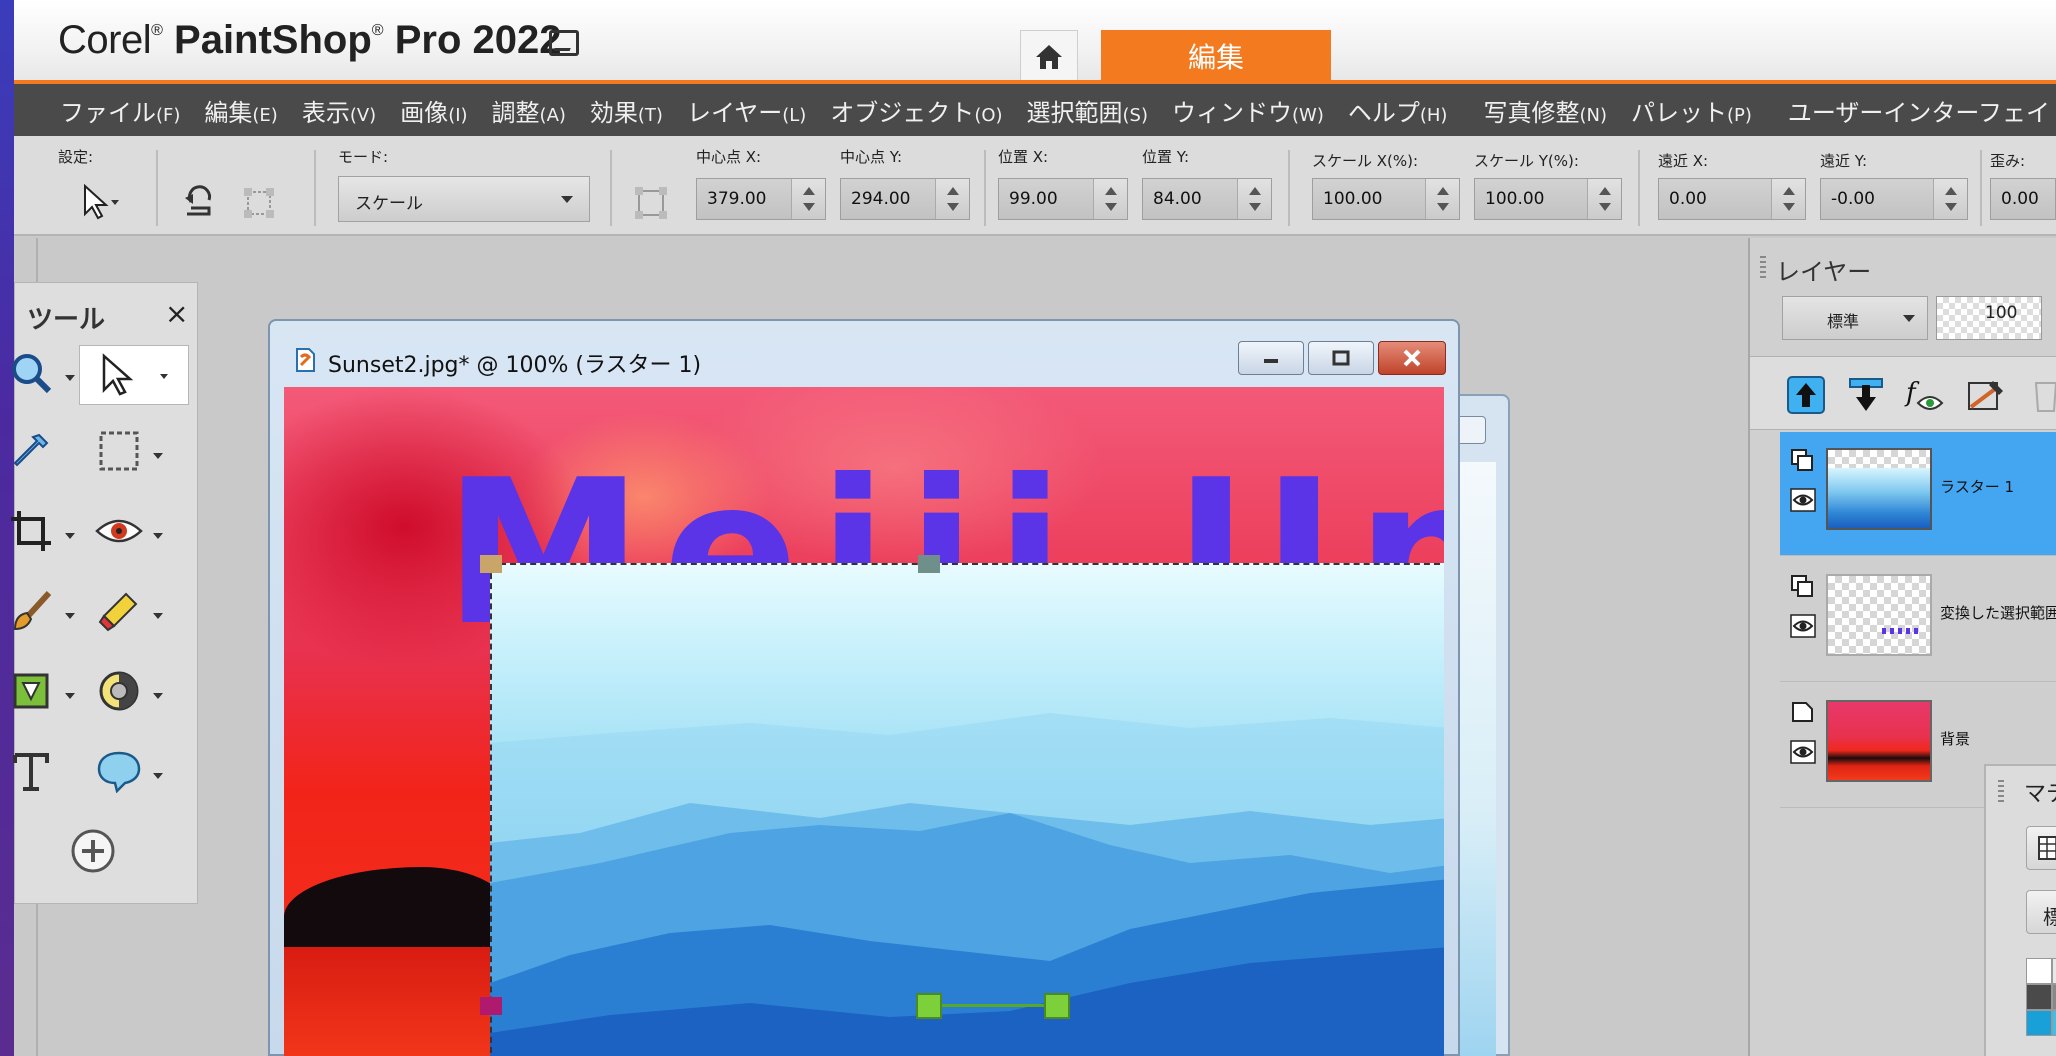 The image size is (2056, 1056). Describe the element at coordinates (2039, 395) in the screenshot. I see `delete-layer-button` at that location.